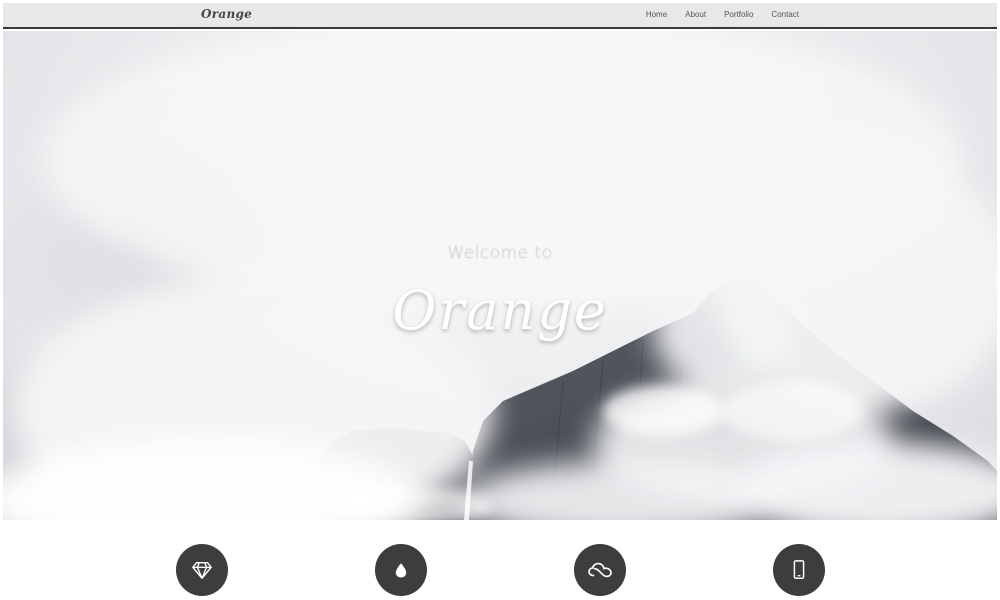  Describe the element at coordinates (656, 14) in the screenshot. I see `nav-home: Home` at that location.